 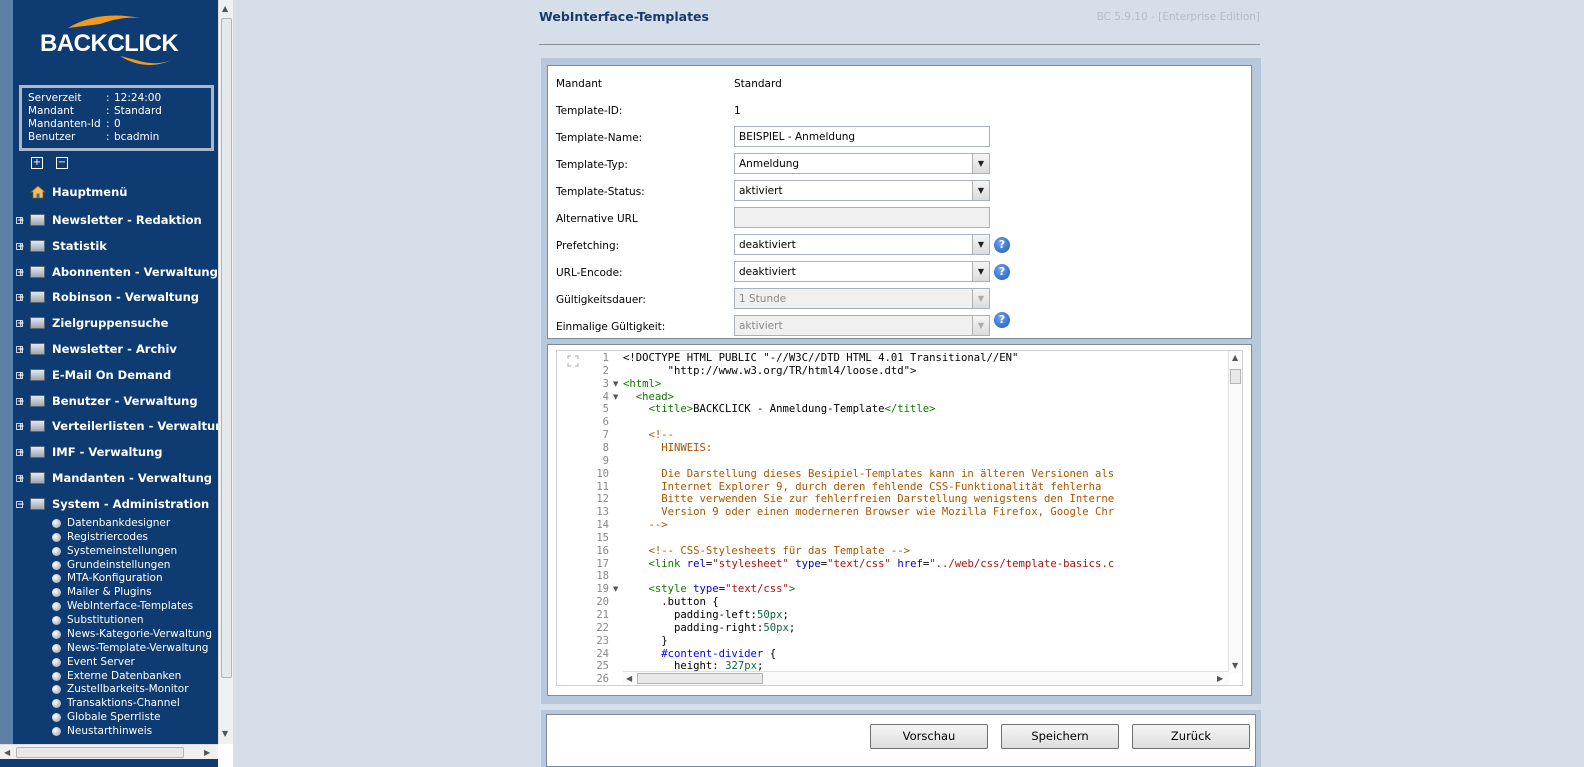 I want to click on sub-nav-item-label: Substitutionen, so click(x=105, y=620).